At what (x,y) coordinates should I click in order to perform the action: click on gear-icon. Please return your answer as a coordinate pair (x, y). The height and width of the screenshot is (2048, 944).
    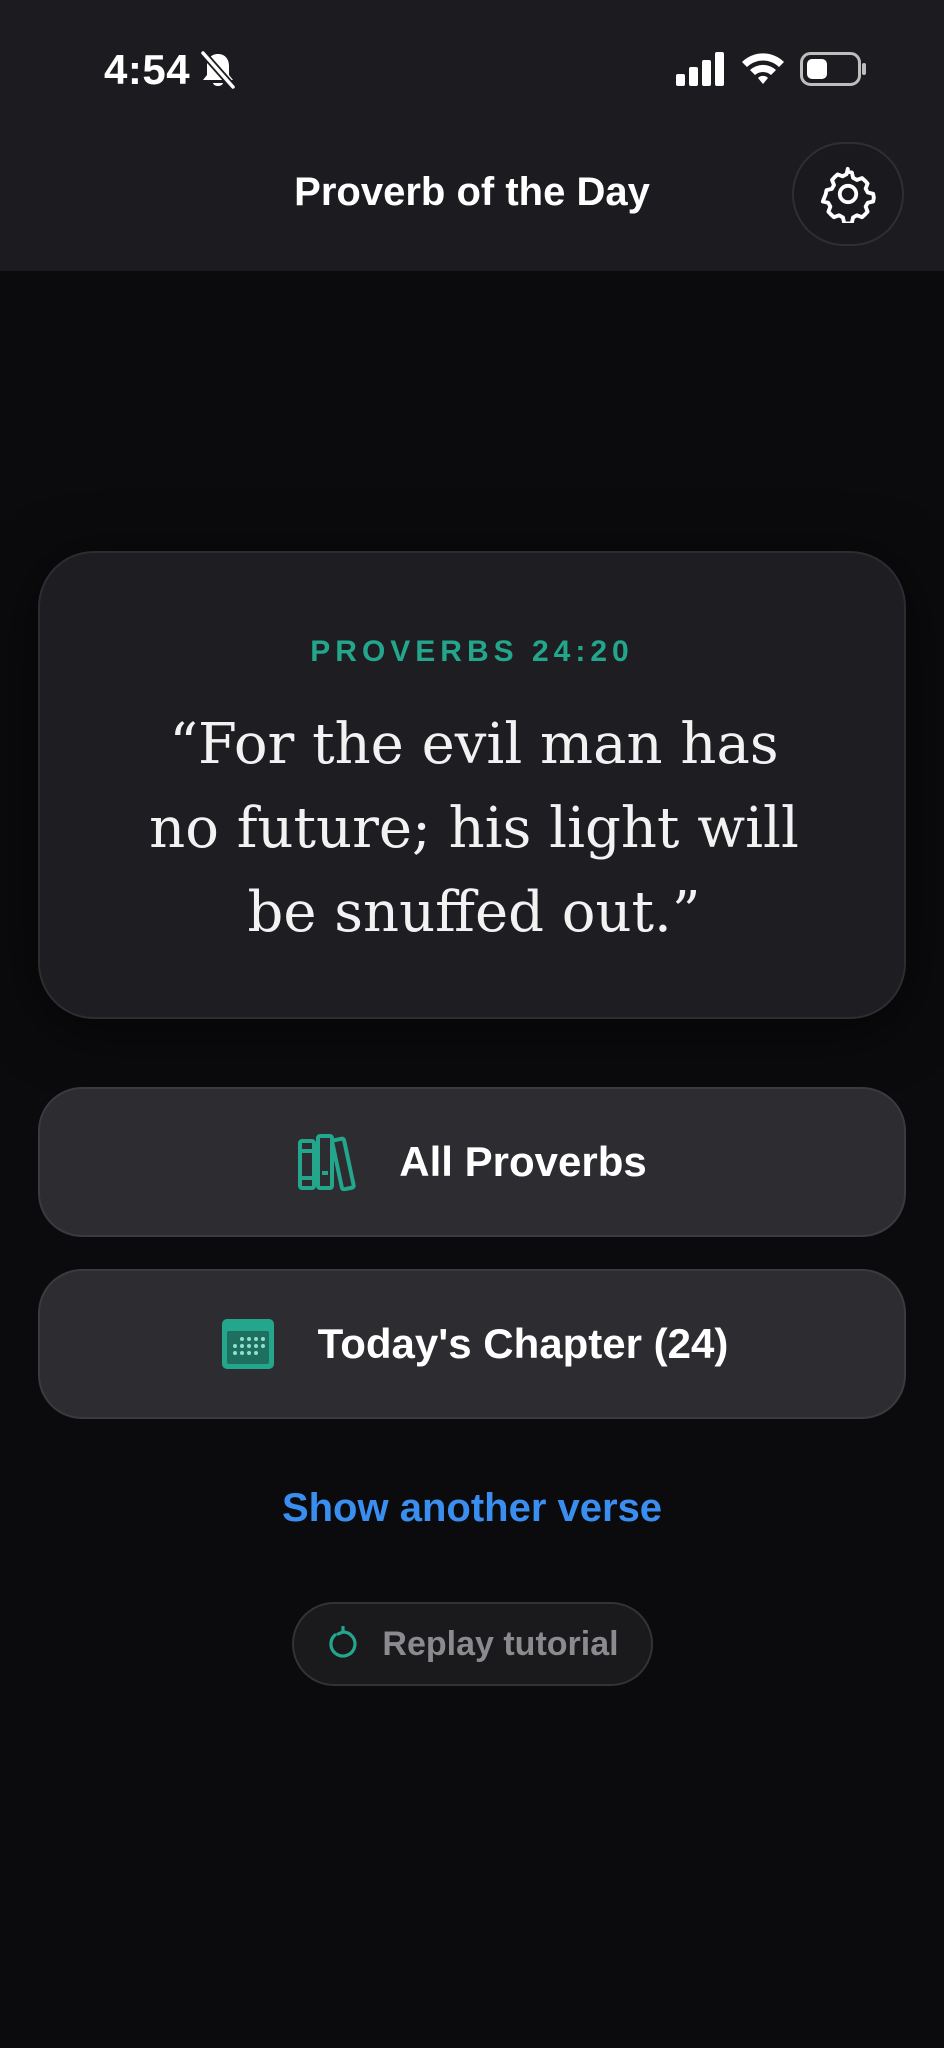
    Looking at the image, I should click on (848, 194).